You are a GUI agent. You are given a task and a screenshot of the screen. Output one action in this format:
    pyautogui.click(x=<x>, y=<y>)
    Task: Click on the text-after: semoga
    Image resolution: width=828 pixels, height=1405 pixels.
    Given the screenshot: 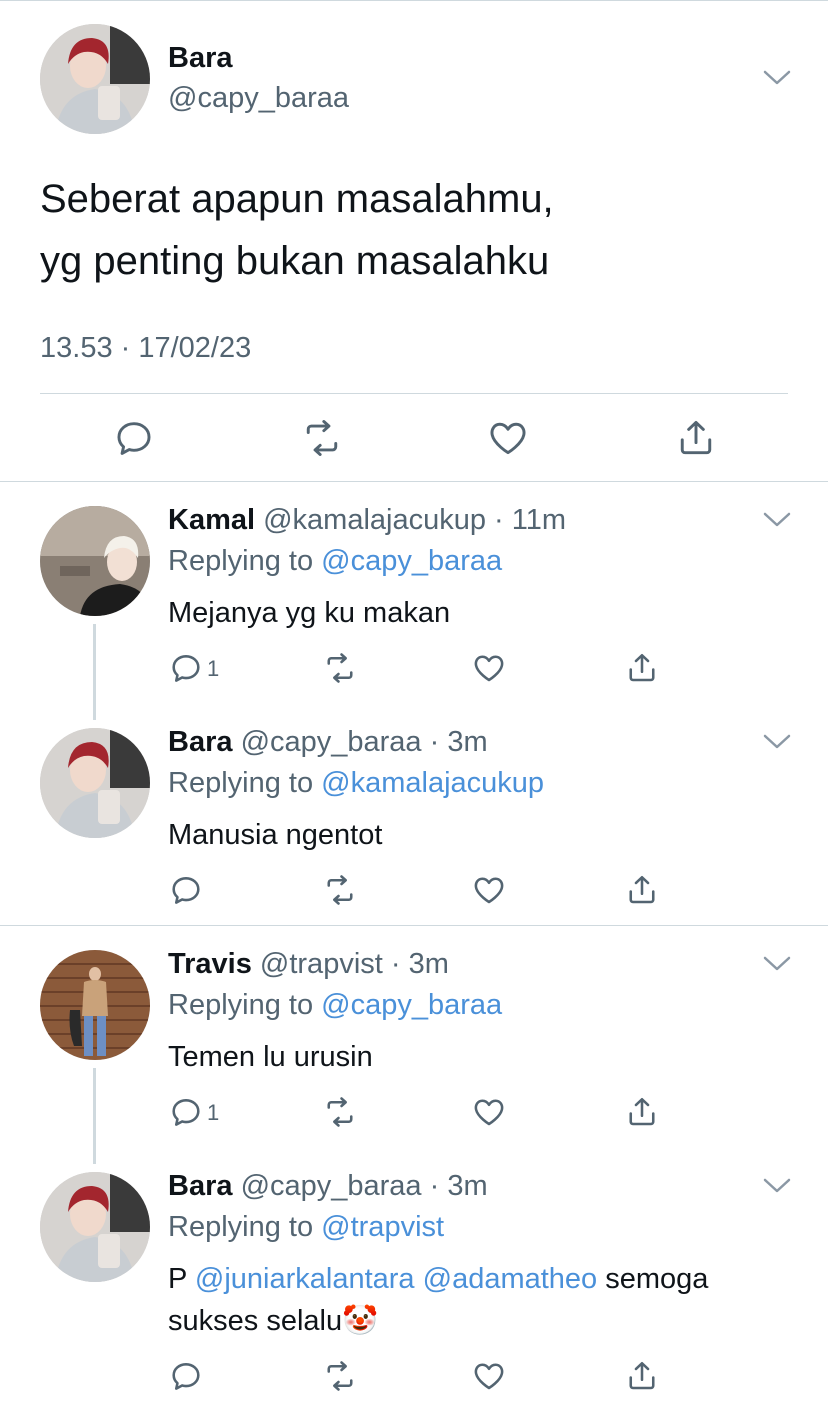 What is the action you would take?
    pyautogui.click(x=653, y=1279)
    